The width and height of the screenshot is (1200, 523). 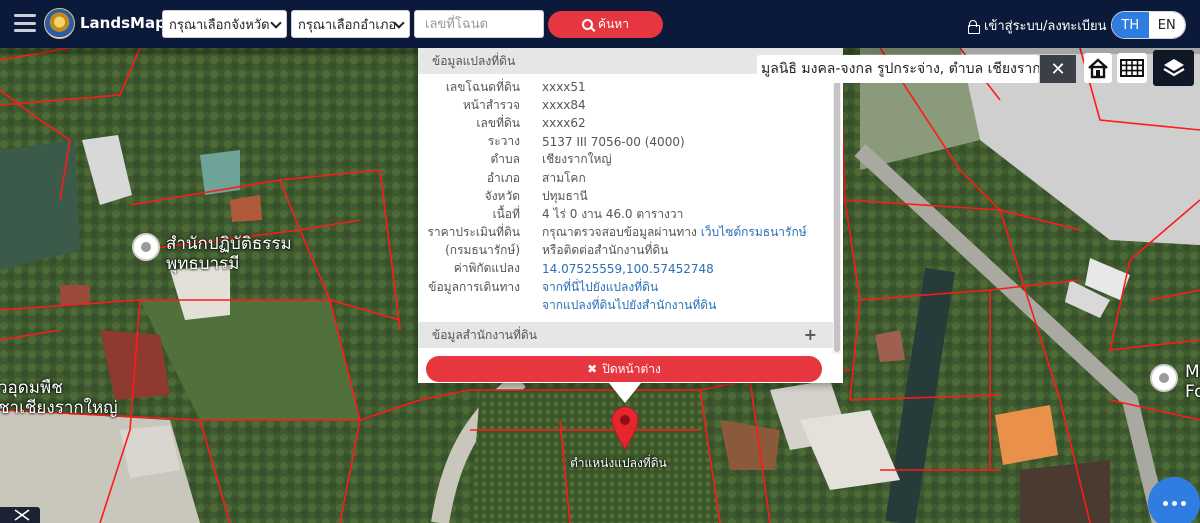 I want to click on info-value: xxxx51, so click(x=564, y=87).